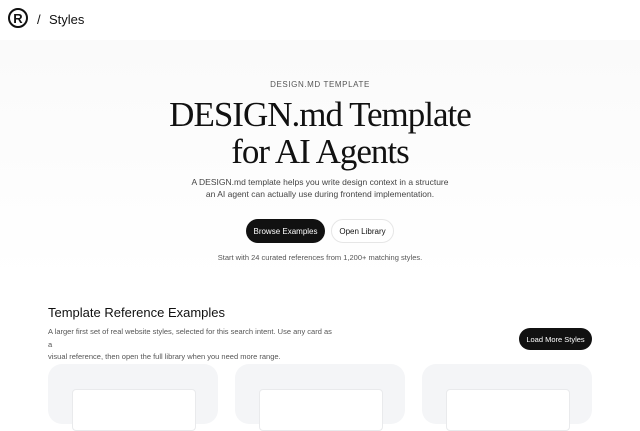 The image size is (640, 431). What do you see at coordinates (320, 114) in the screenshot?
I see `page-title-line-1: DESIGN.md Template` at bounding box center [320, 114].